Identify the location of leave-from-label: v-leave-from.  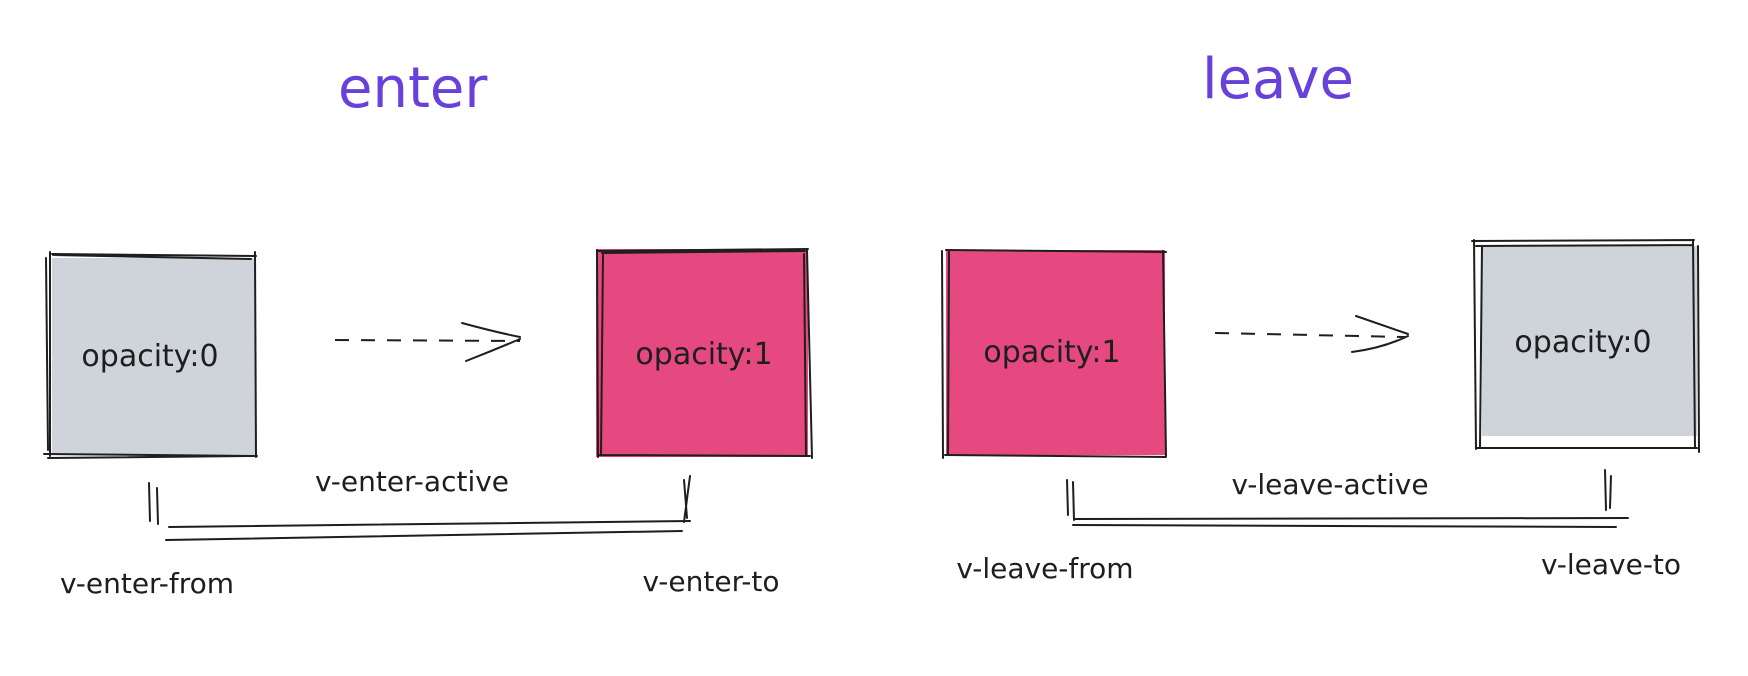
(1044, 568).